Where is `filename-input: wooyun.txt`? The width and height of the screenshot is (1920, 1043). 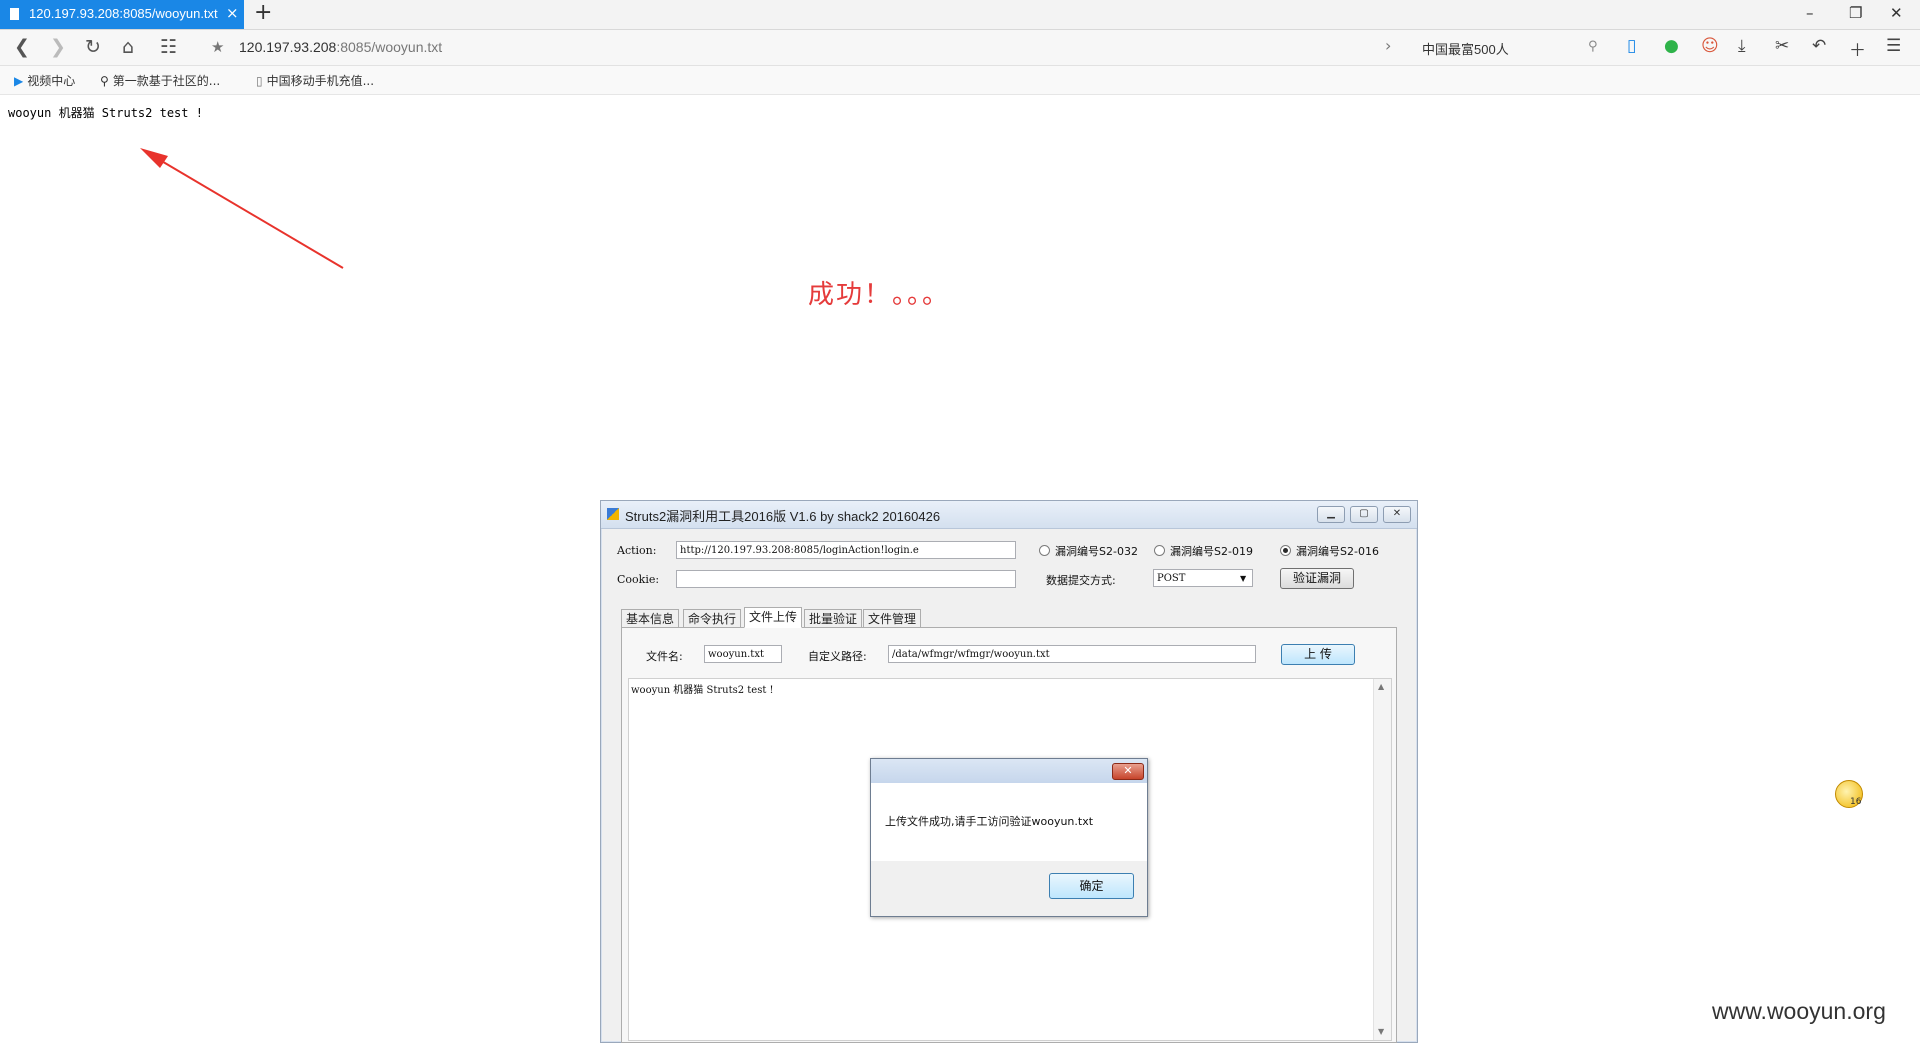 filename-input: wooyun.txt is located at coordinates (743, 654).